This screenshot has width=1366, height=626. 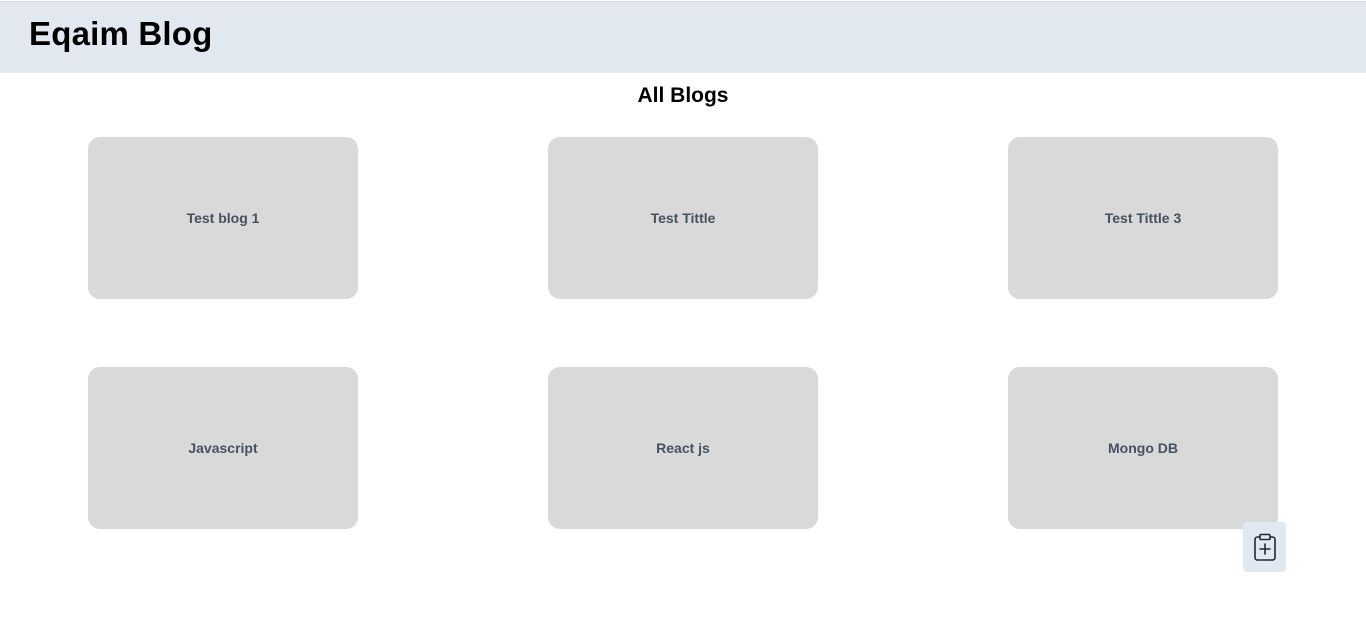 I want to click on brand-title: Eqaim Blog, so click(x=121, y=34).